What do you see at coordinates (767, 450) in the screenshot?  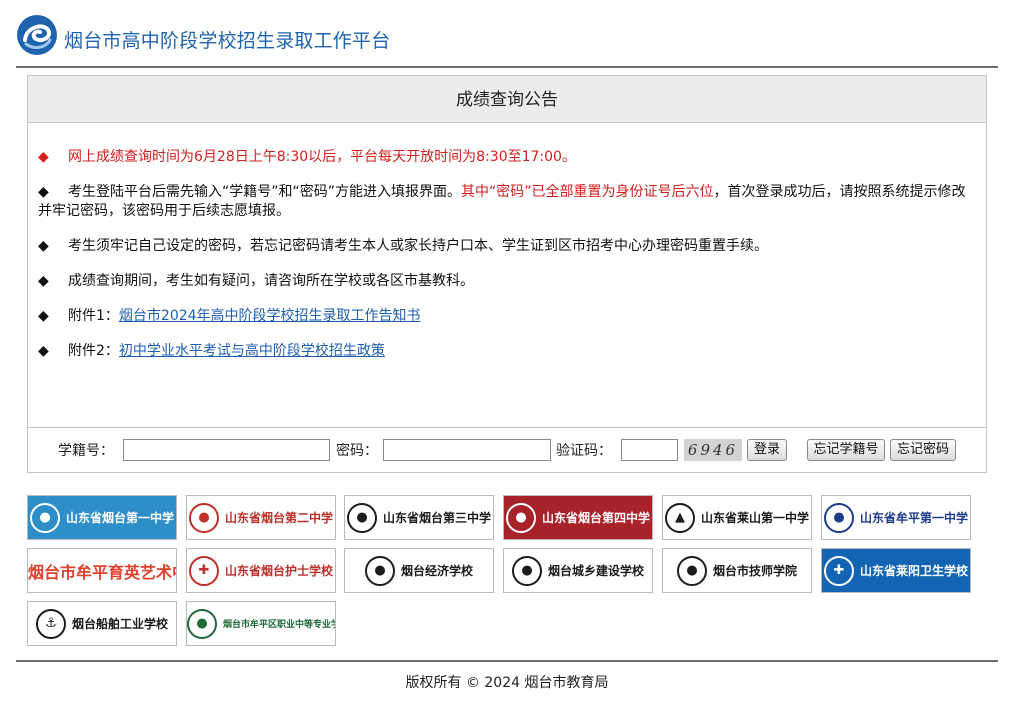 I see `login-button: 登录` at bounding box center [767, 450].